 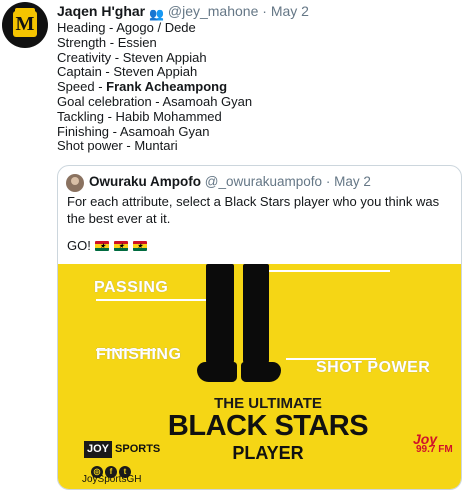 What do you see at coordinates (124, 449) in the screenshot?
I see `joy-sports-logo: JOY SPORTS` at bounding box center [124, 449].